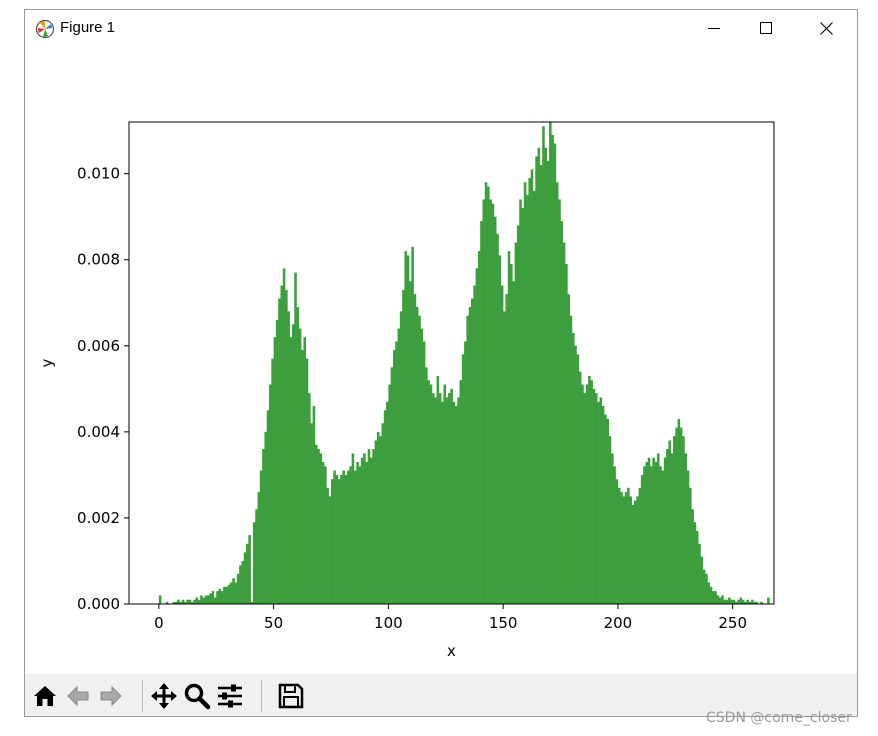  I want to click on title-bar: Figure 1, so click(441, 28).